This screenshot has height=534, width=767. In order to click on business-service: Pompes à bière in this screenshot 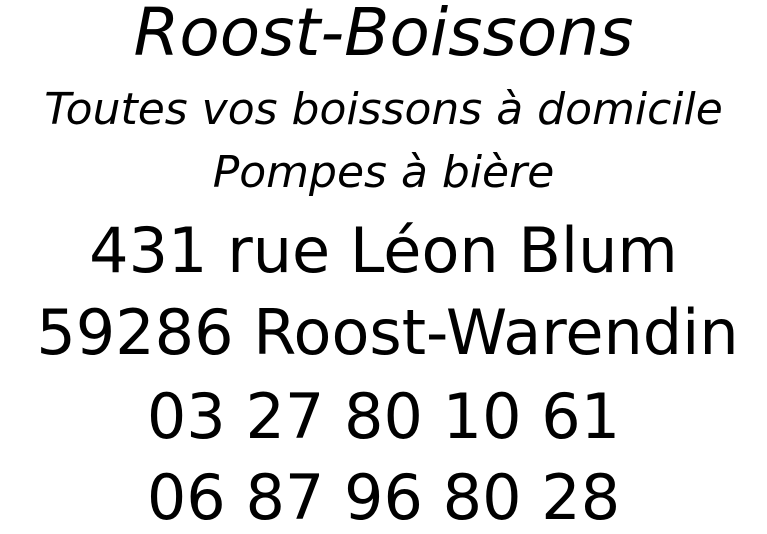, I will do `click(383, 172)`.